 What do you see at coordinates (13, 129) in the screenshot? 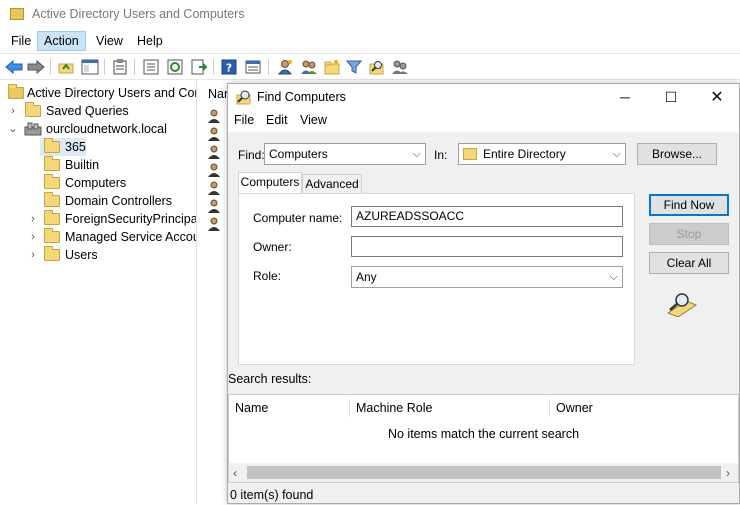
I see `chevron-down-icon: ⌄` at bounding box center [13, 129].